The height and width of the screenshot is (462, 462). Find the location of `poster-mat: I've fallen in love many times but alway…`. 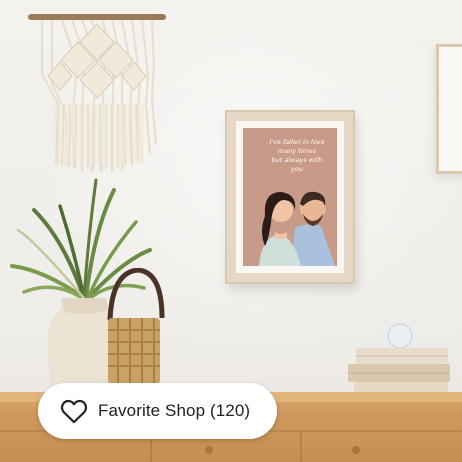

poster-mat: I've fallen in love many times but alway… is located at coordinates (290, 197).